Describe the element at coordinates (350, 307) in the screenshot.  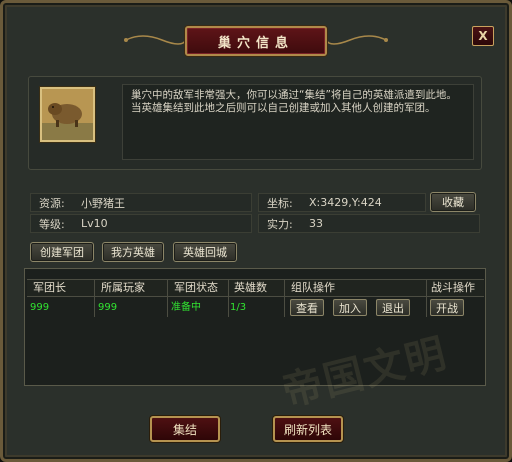
I see `join-legion-button: 加入` at that location.